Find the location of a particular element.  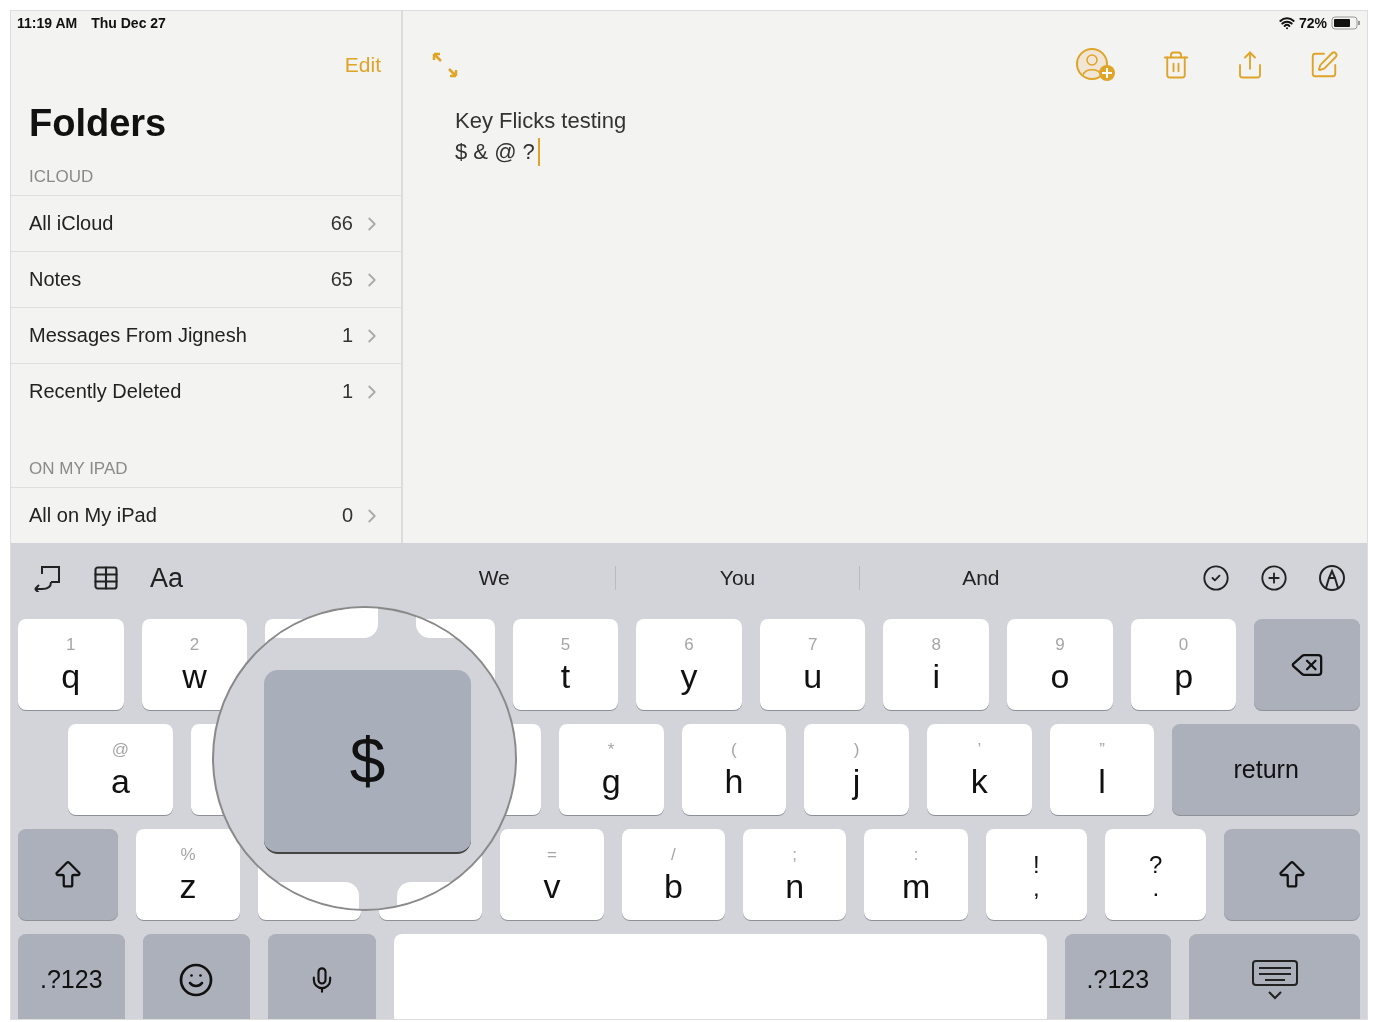

markup-icon is located at coordinates (1332, 578).